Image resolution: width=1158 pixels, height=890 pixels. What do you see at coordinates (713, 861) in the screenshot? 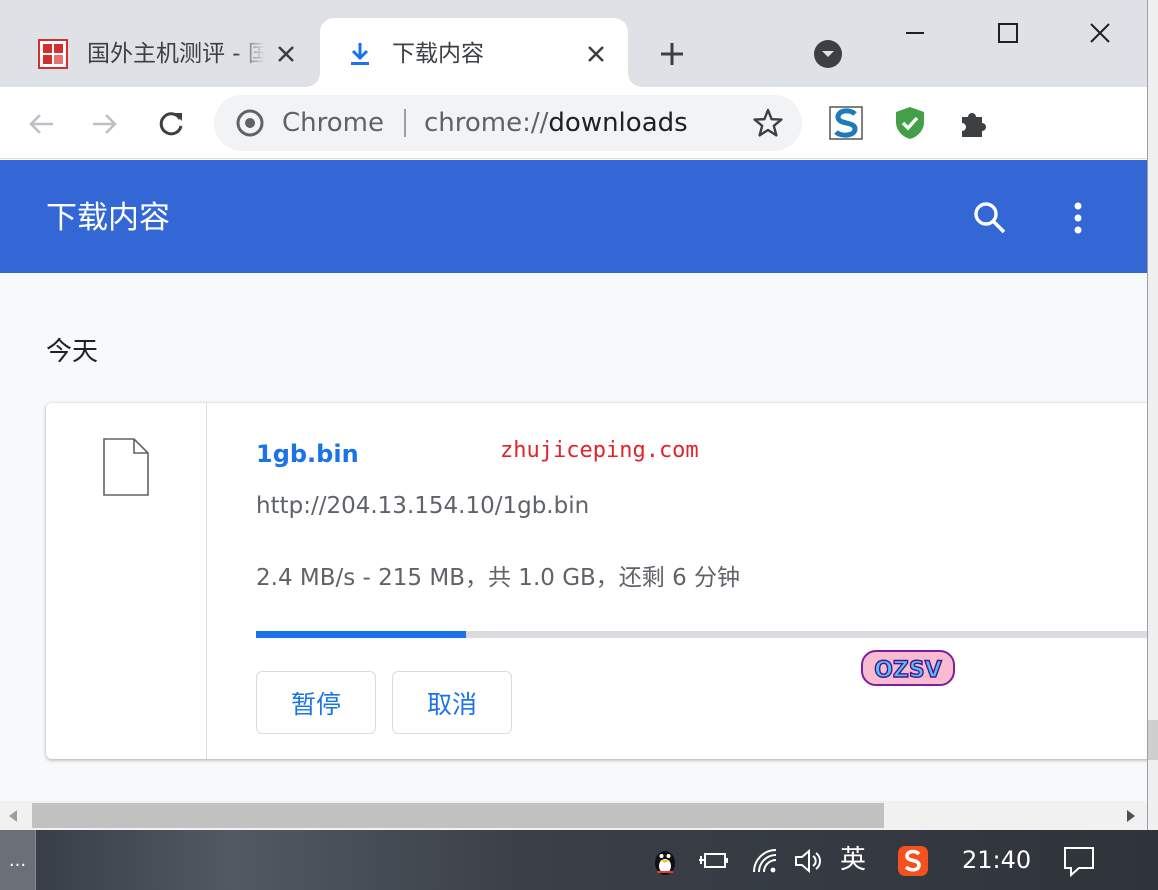
I see `battery-plug-icon` at bounding box center [713, 861].